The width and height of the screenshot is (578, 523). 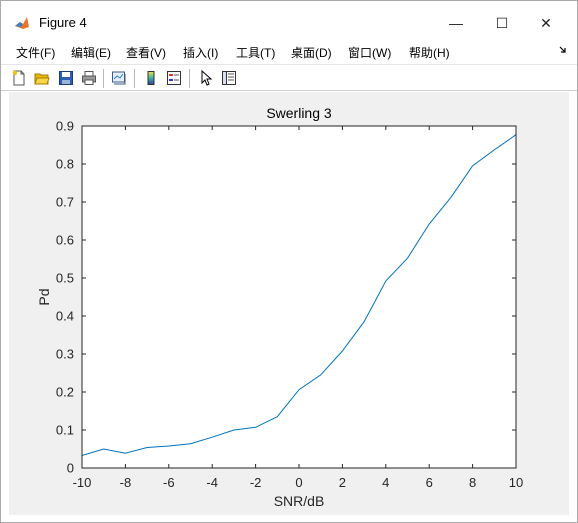 I want to click on x-axis-label: SNR/dB, so click(x=299, y=501).